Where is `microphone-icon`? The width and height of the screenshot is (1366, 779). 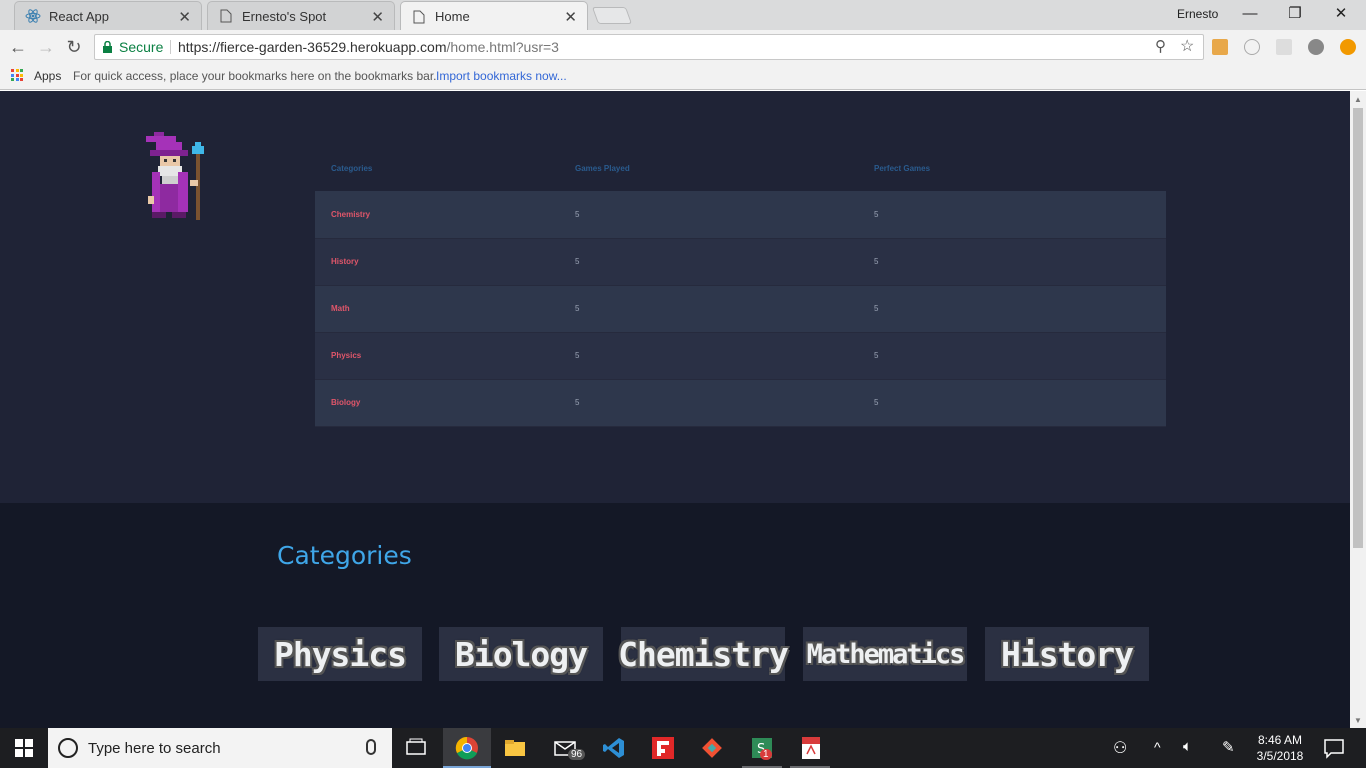 microphone-icon is located at coordinates (371, 747).